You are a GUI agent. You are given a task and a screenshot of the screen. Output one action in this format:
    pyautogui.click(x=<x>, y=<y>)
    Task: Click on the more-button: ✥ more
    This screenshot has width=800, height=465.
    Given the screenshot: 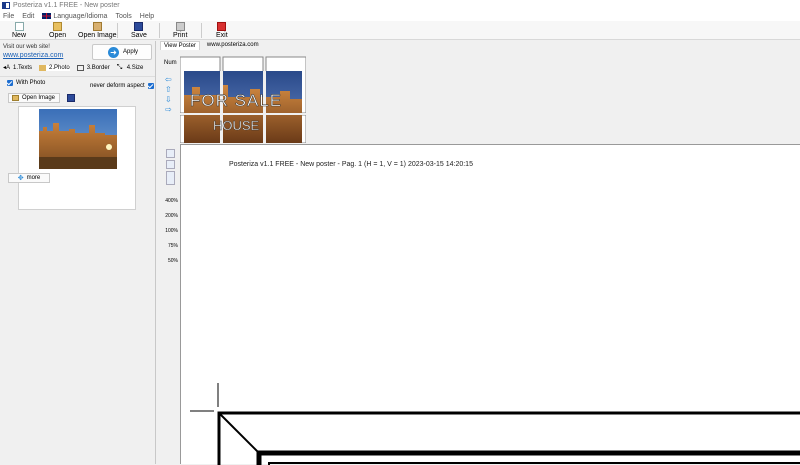 What is the action you would take?
    pyautogui.click(x=29, y=178)
    